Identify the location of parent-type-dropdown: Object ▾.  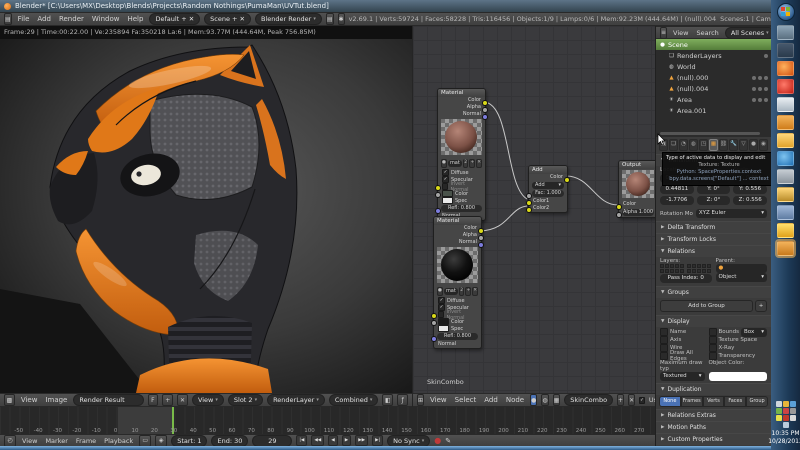
(741, 277).